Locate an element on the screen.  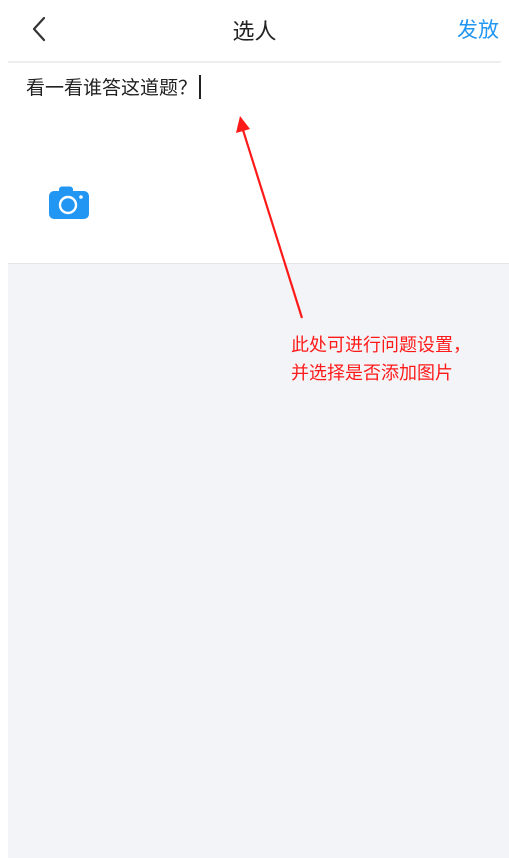
camera-icon is located at coordinates (69, 202).